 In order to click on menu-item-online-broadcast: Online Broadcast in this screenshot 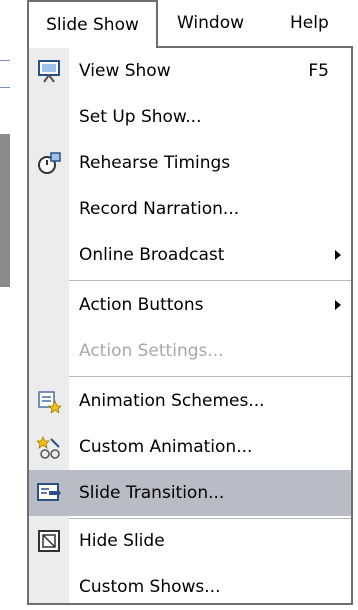, I will do `click(190, 255)`.